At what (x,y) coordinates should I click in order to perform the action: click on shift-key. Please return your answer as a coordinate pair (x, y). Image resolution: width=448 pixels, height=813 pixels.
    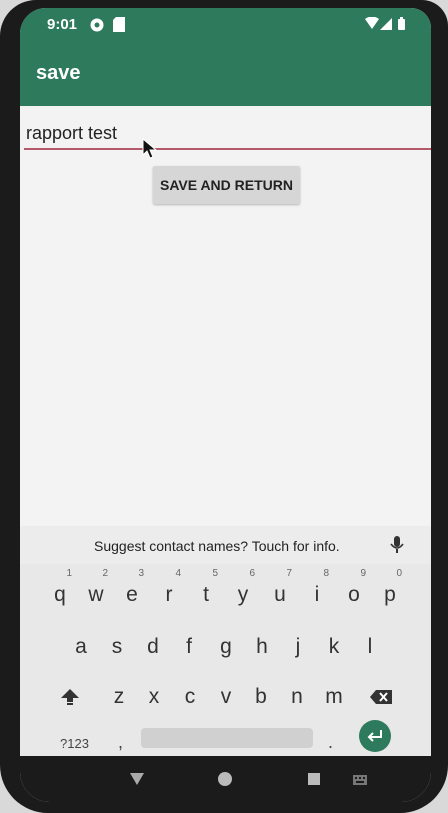
    Looking at the image, I should click on (70, 697).